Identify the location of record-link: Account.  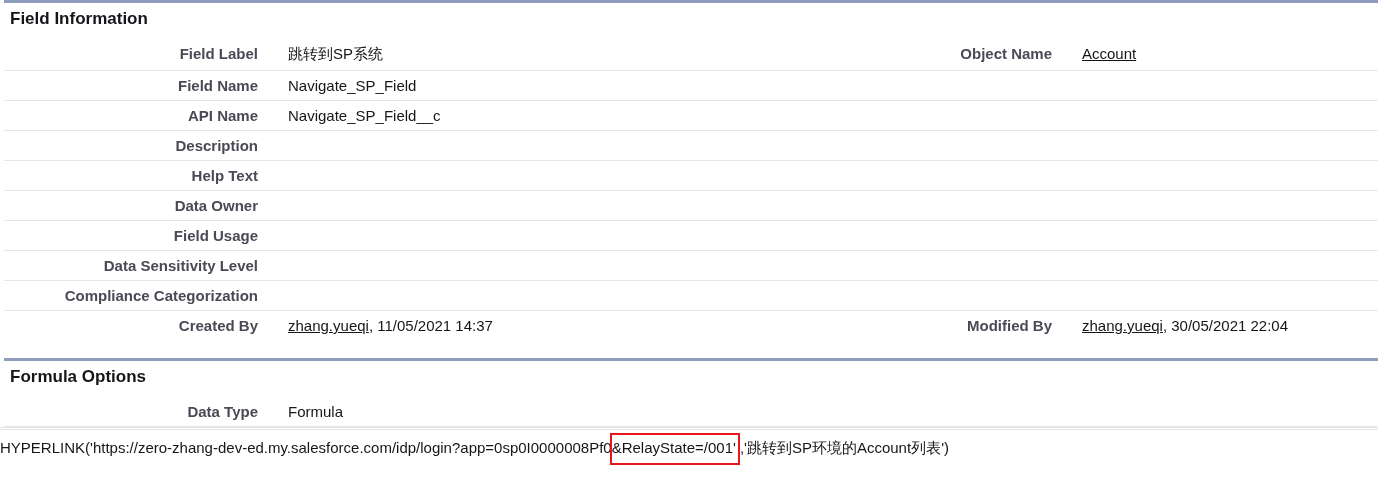
(1109, 53).